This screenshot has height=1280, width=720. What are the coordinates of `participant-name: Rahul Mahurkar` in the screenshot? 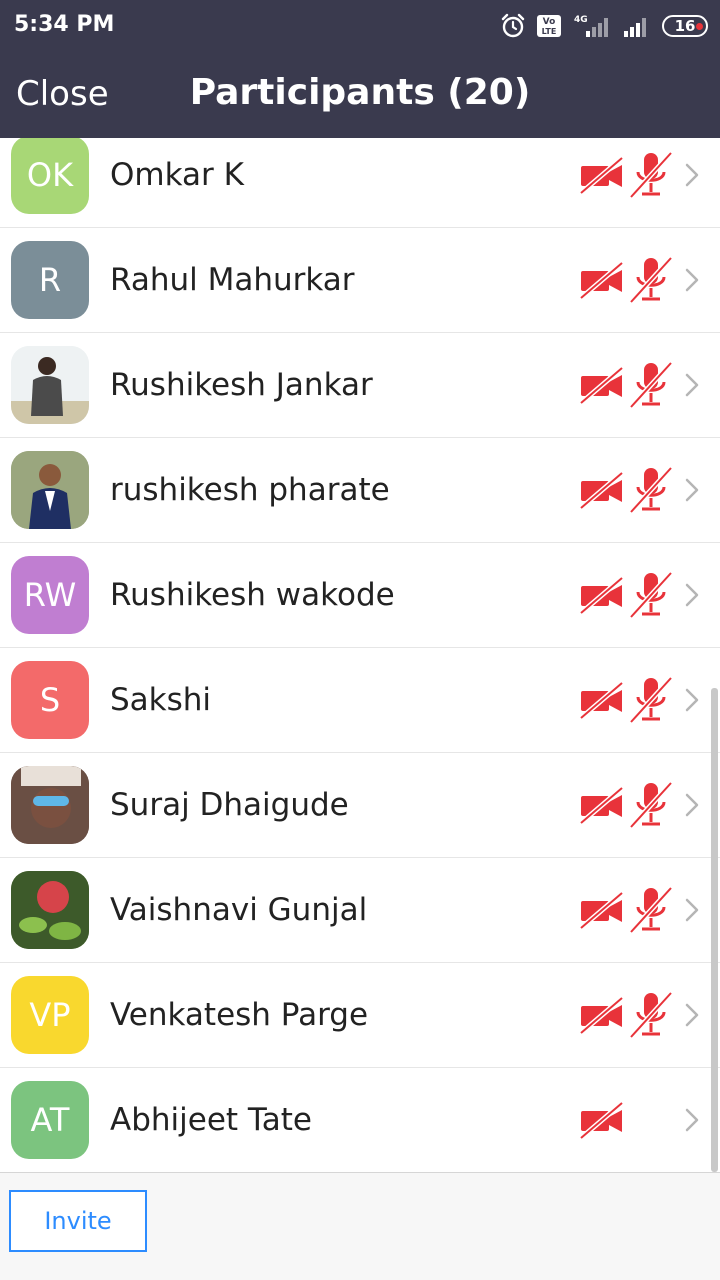 It's located at (232, 280).